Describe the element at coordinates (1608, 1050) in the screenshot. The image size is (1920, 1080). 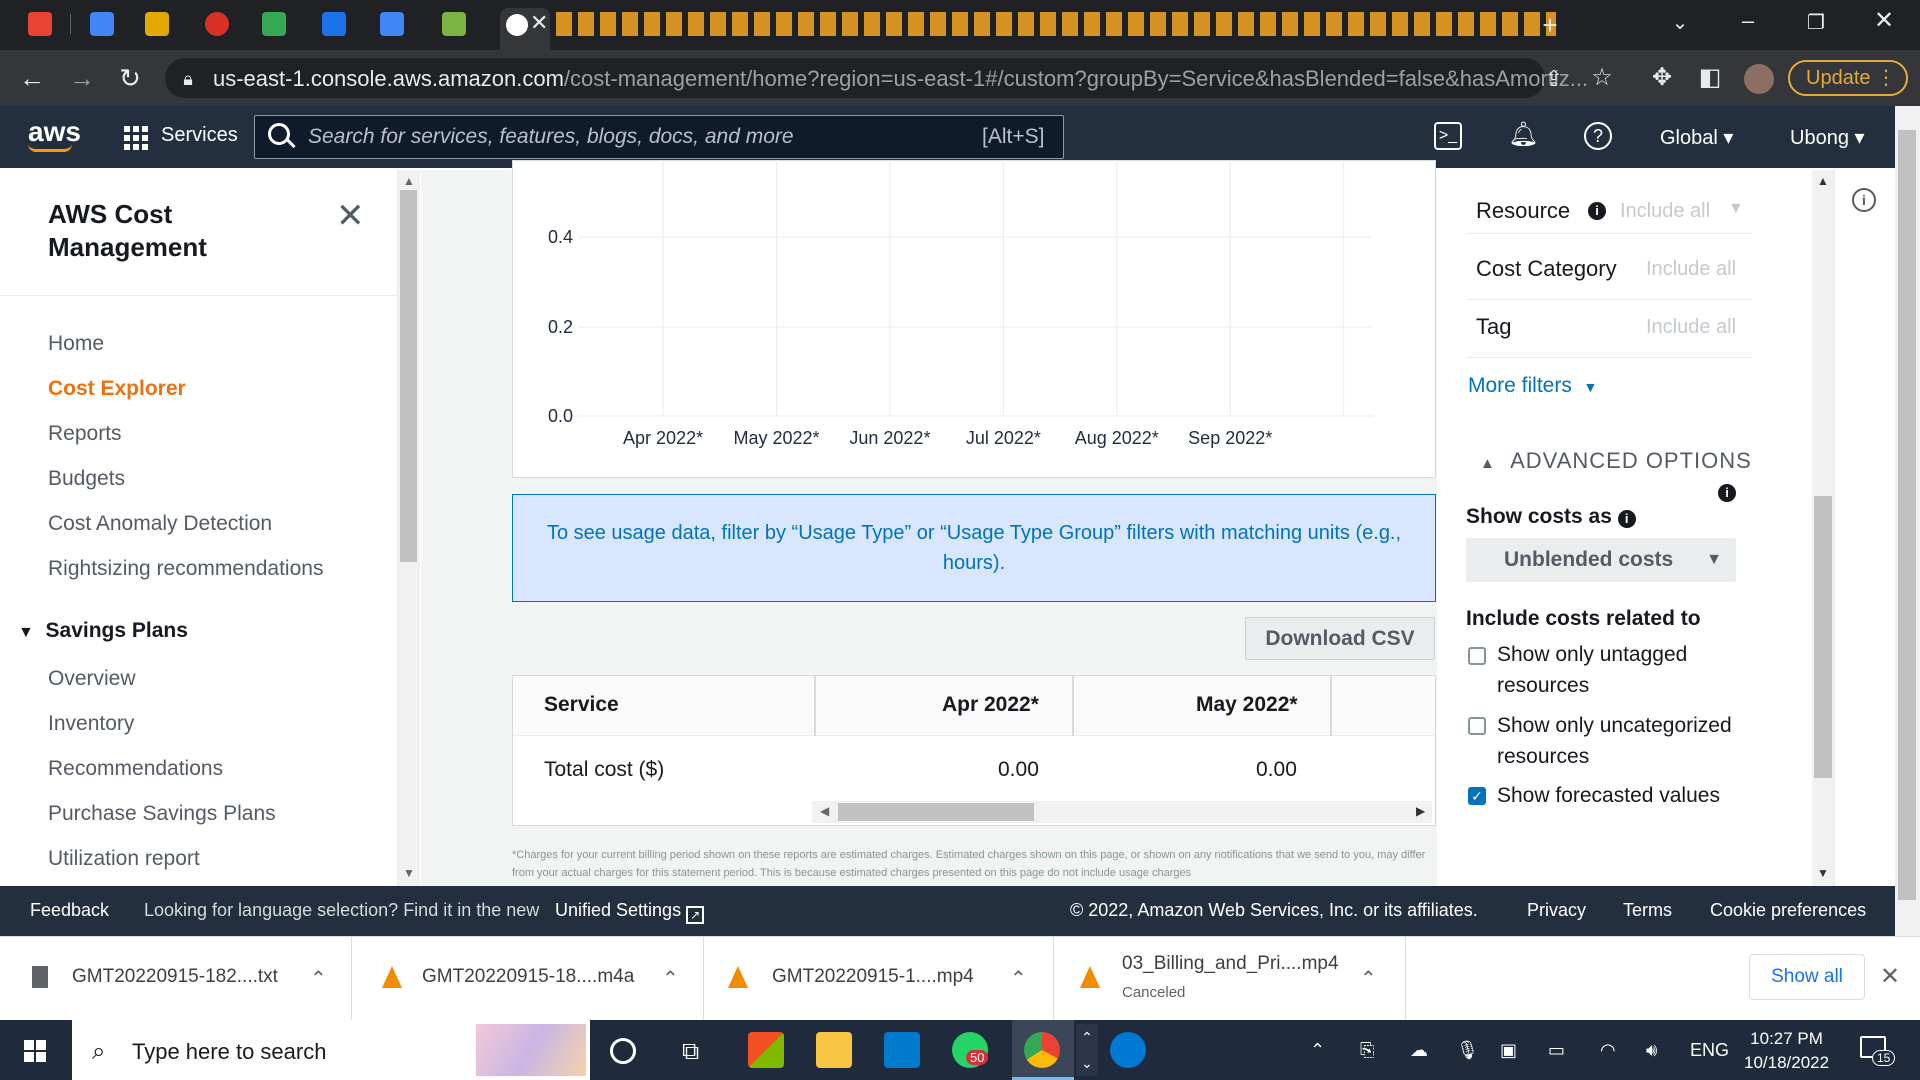
I see `wifi-icon: ◠` at that location.